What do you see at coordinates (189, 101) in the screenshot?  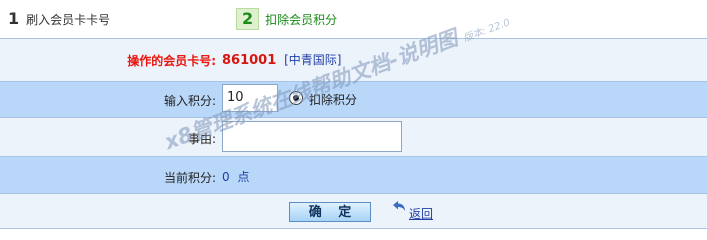 I see `points-label: 输入积分:` at bounding box center [189, 101].